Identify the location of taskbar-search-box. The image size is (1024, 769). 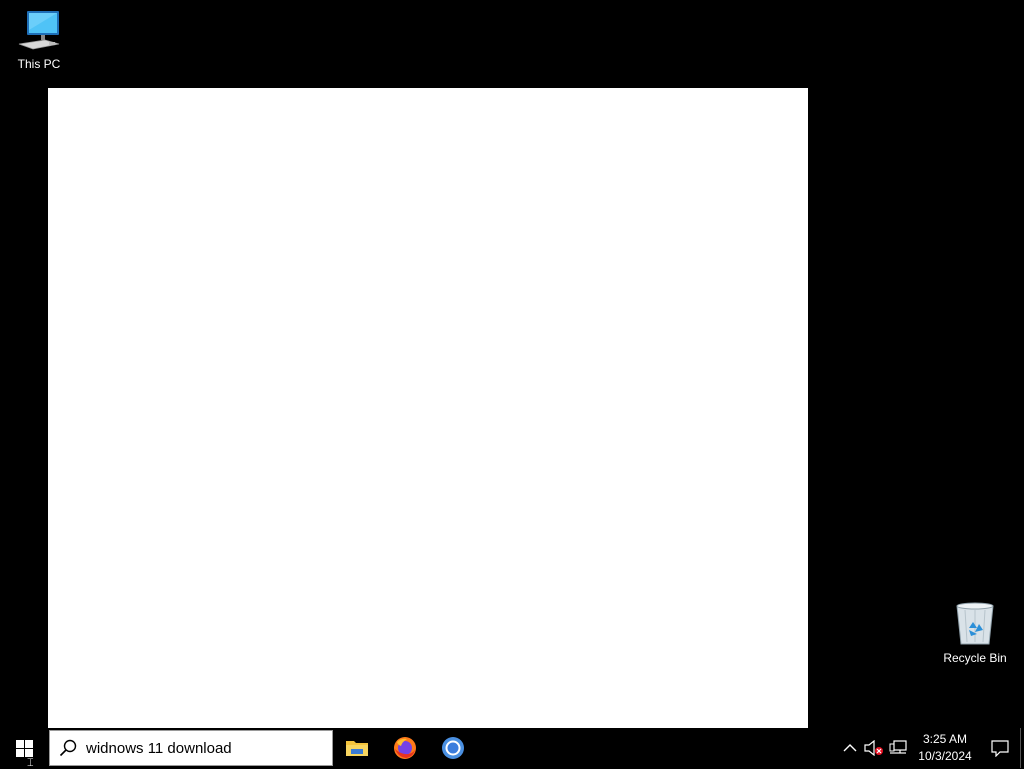
(191, 748).